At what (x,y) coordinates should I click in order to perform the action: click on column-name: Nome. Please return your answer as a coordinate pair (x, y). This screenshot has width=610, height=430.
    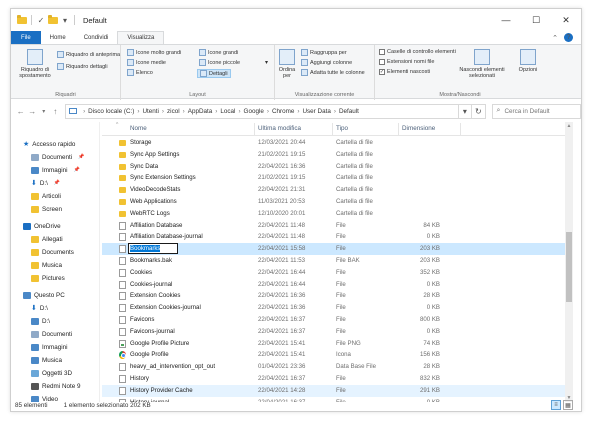
    Looking at the image, I should click on (138, 128).